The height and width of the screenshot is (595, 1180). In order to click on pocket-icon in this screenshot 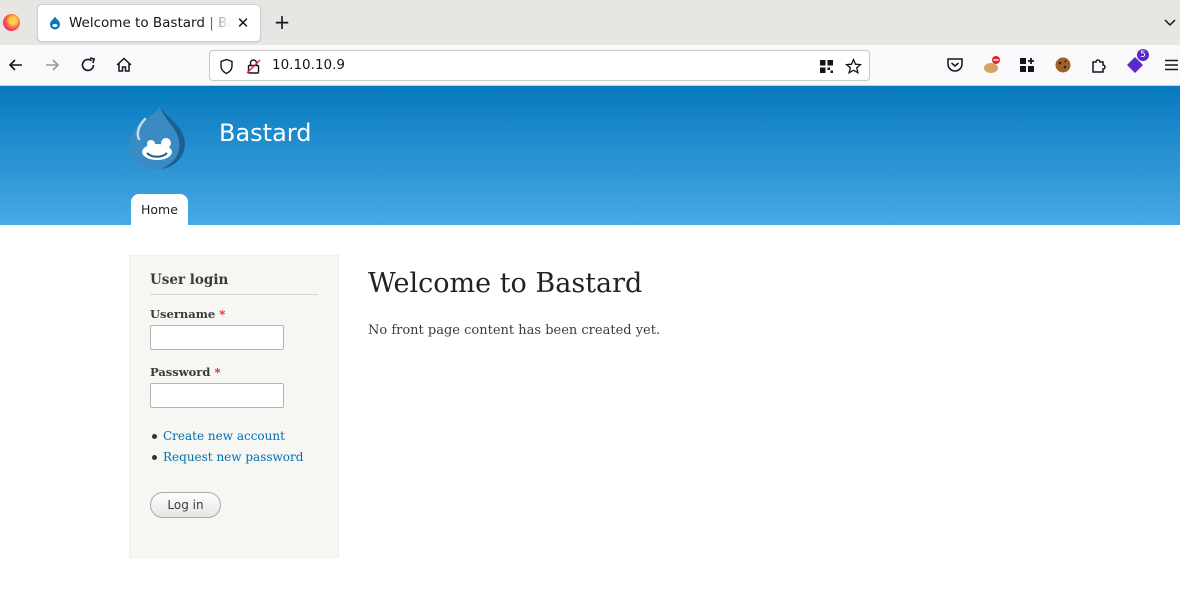, I will do `click(955, 65)`.